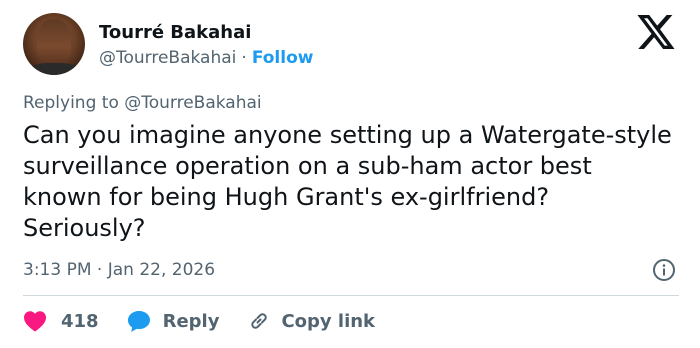 This screenshot has width=700, height=348. I want to click on replying-to: Replying to @TourreBakahai, so click(142, 103).